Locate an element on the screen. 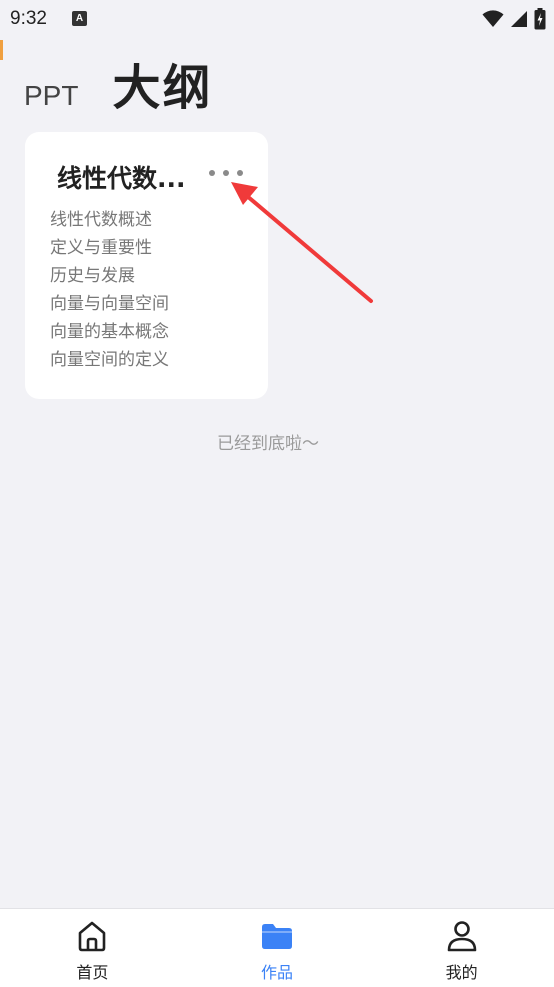 This screenshot has height=987, width=554. nav-item-works: 作品 is located at coordinates (277, 948).